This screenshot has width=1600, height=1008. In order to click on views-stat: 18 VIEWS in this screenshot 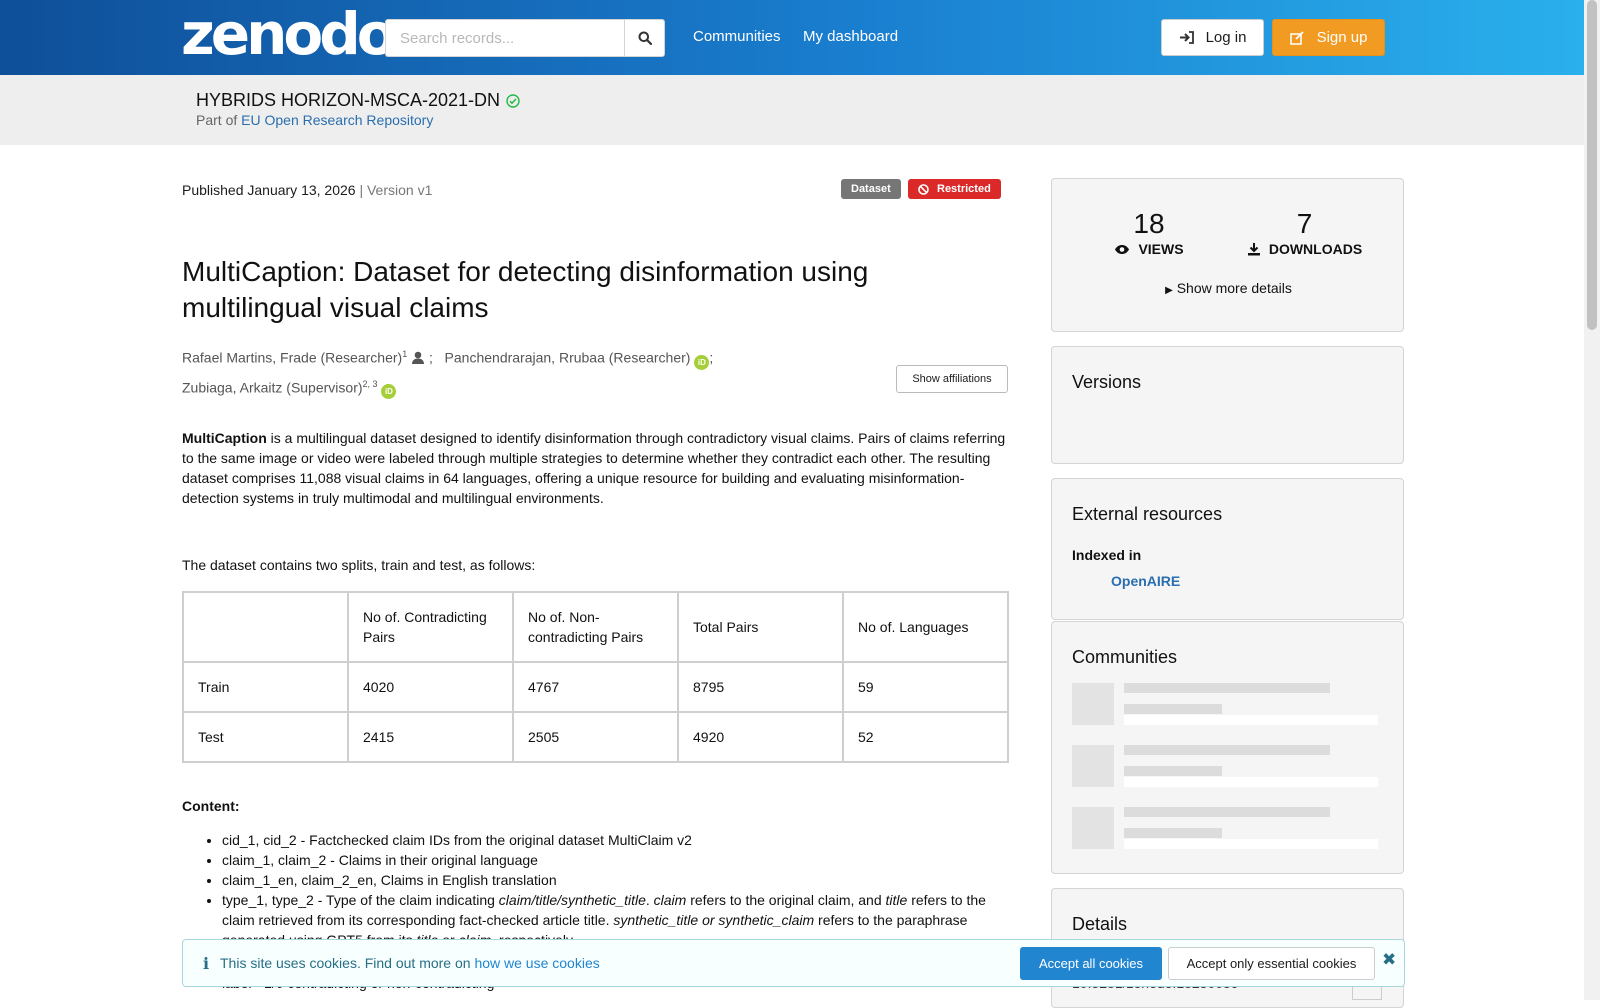, I will do `click(1149, 233)`.